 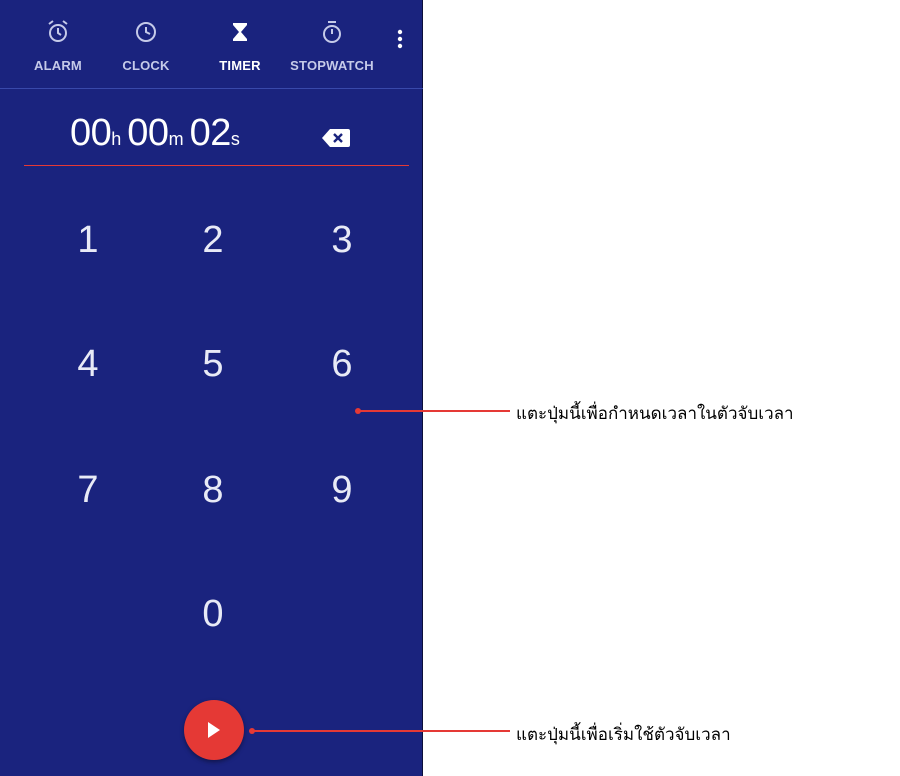 I want to click on tab-stopwatch: STOPWATCH, so click(x=332, y=44).